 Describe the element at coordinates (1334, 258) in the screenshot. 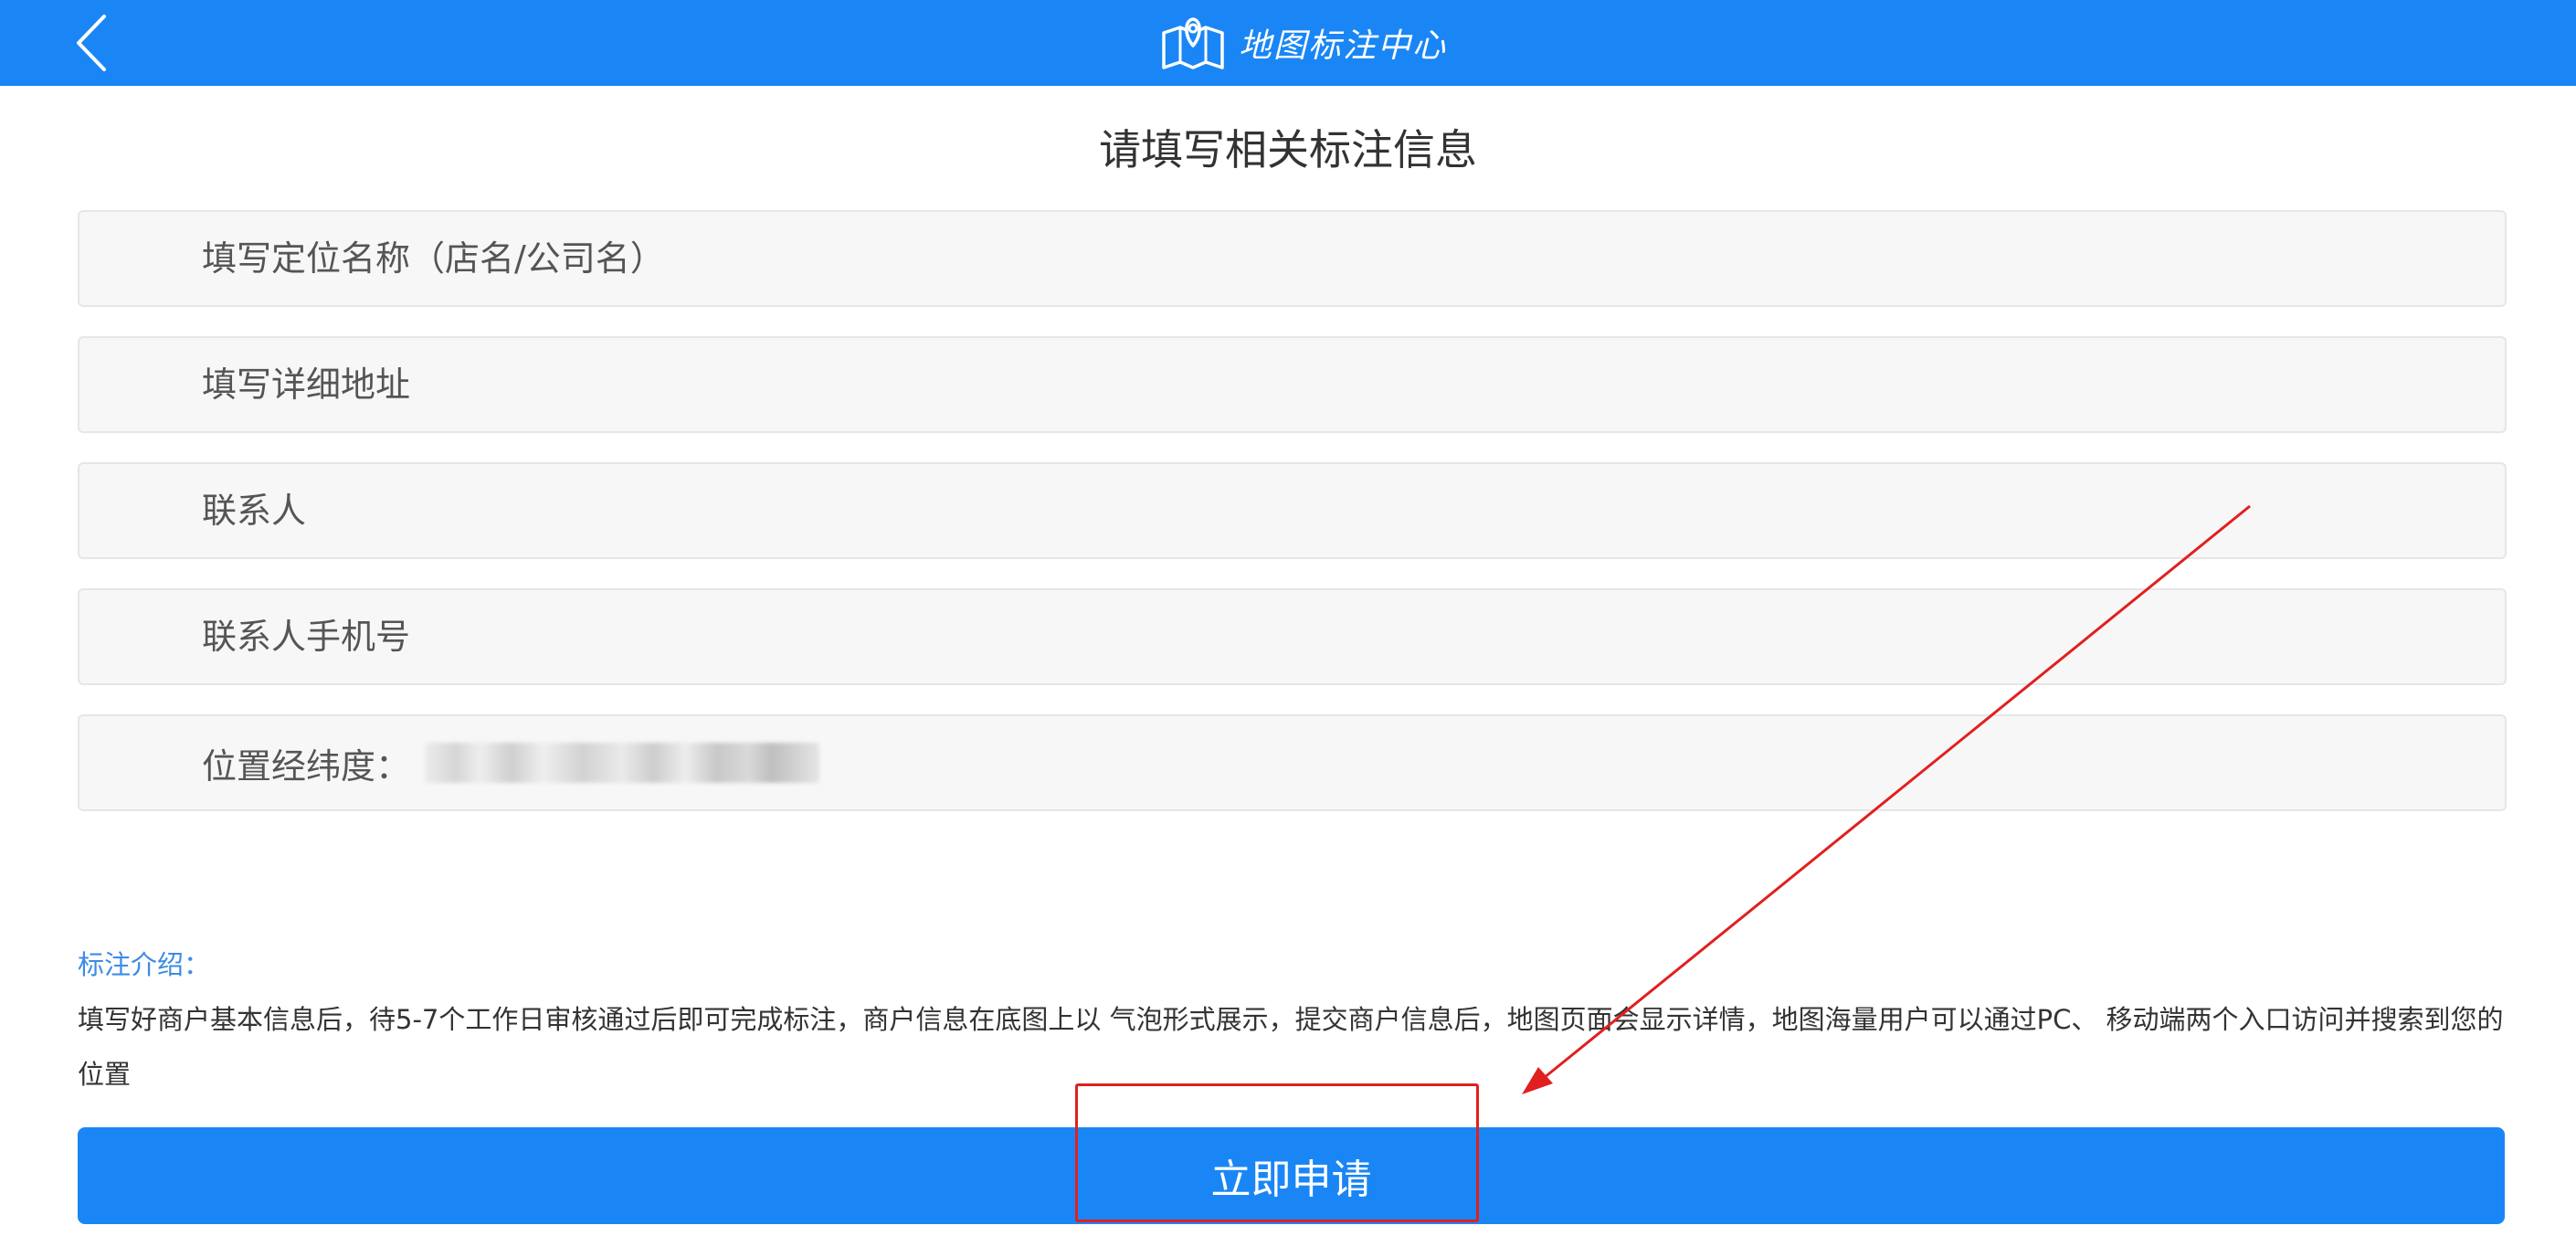

I see `location-name-input` at that location.